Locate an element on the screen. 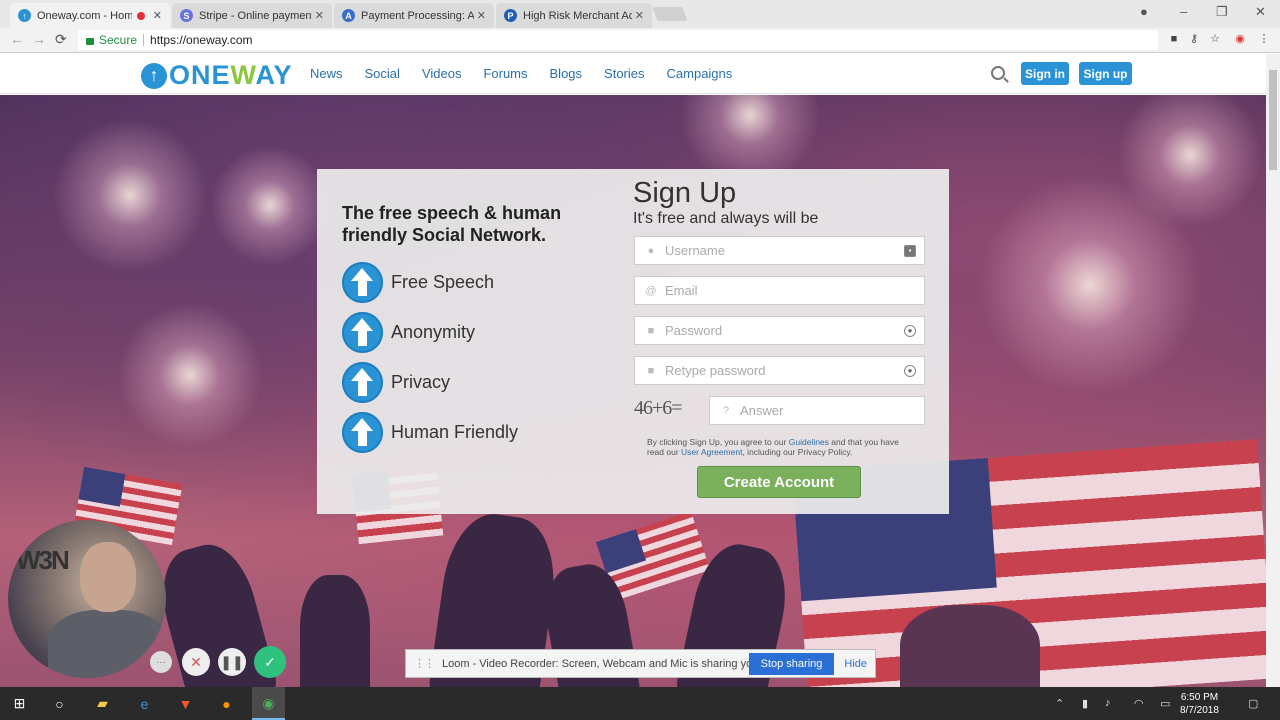  question-icon: ? is located at coordinates (726, 410).